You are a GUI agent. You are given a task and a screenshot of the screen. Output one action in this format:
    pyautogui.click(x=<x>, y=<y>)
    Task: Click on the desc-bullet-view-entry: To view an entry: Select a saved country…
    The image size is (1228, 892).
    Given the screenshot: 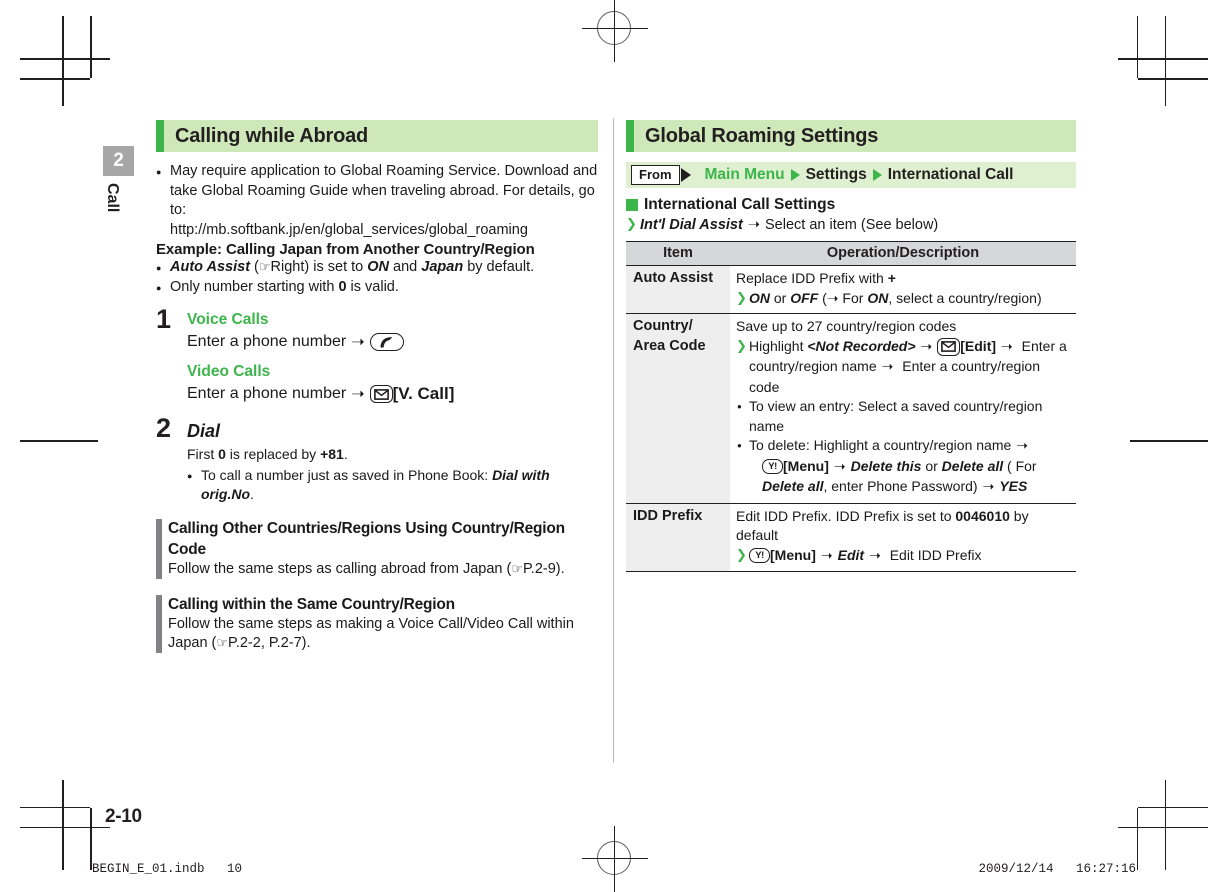 What is the action you would take?
    pyautogui.click(x=903, y=416)
    